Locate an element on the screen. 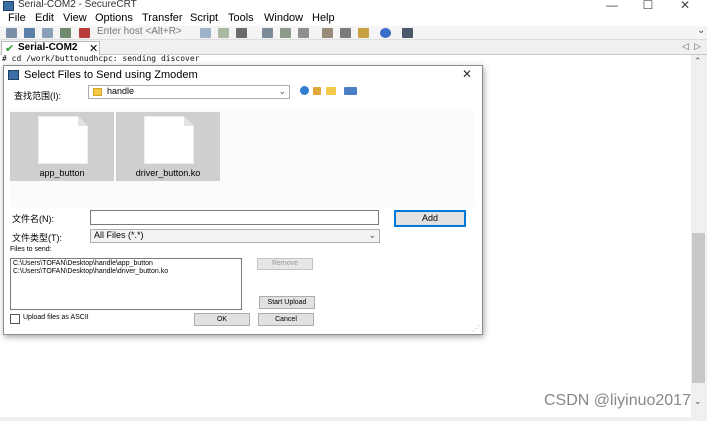 The image size is (707, 421). paste-icon is located at coordinates (223, 33).